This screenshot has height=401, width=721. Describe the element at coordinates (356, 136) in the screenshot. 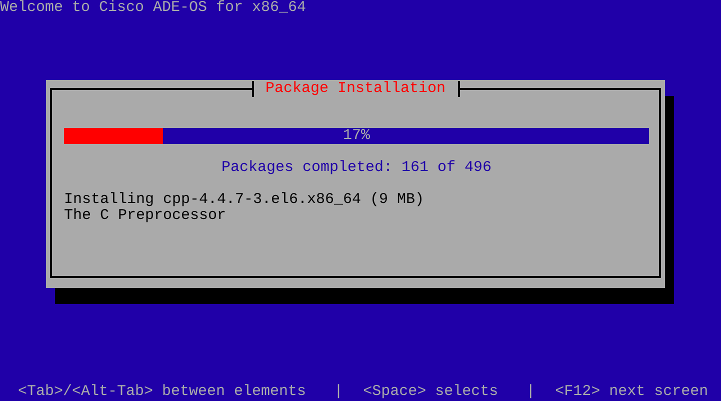

I see `progress-percent: 17%` at that location.